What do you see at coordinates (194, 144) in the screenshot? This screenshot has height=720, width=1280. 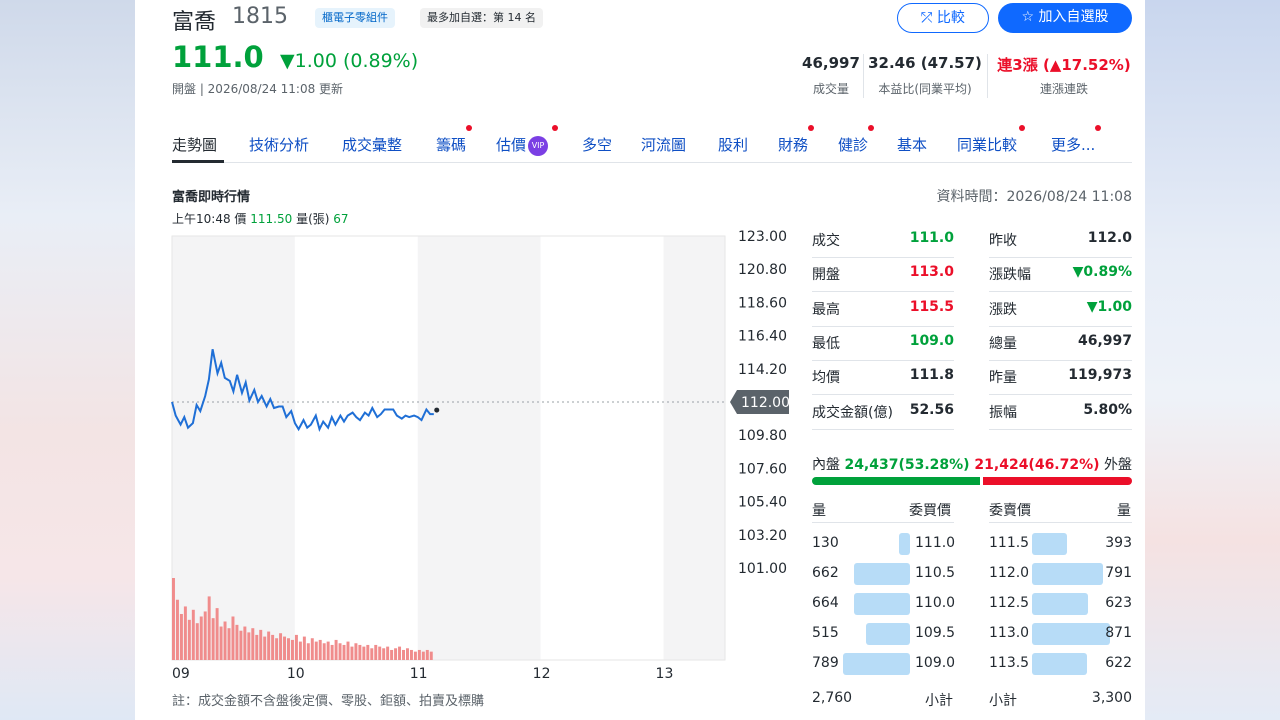 I see `tab-trend: 走勢圖` at bounding box center [194, 144].